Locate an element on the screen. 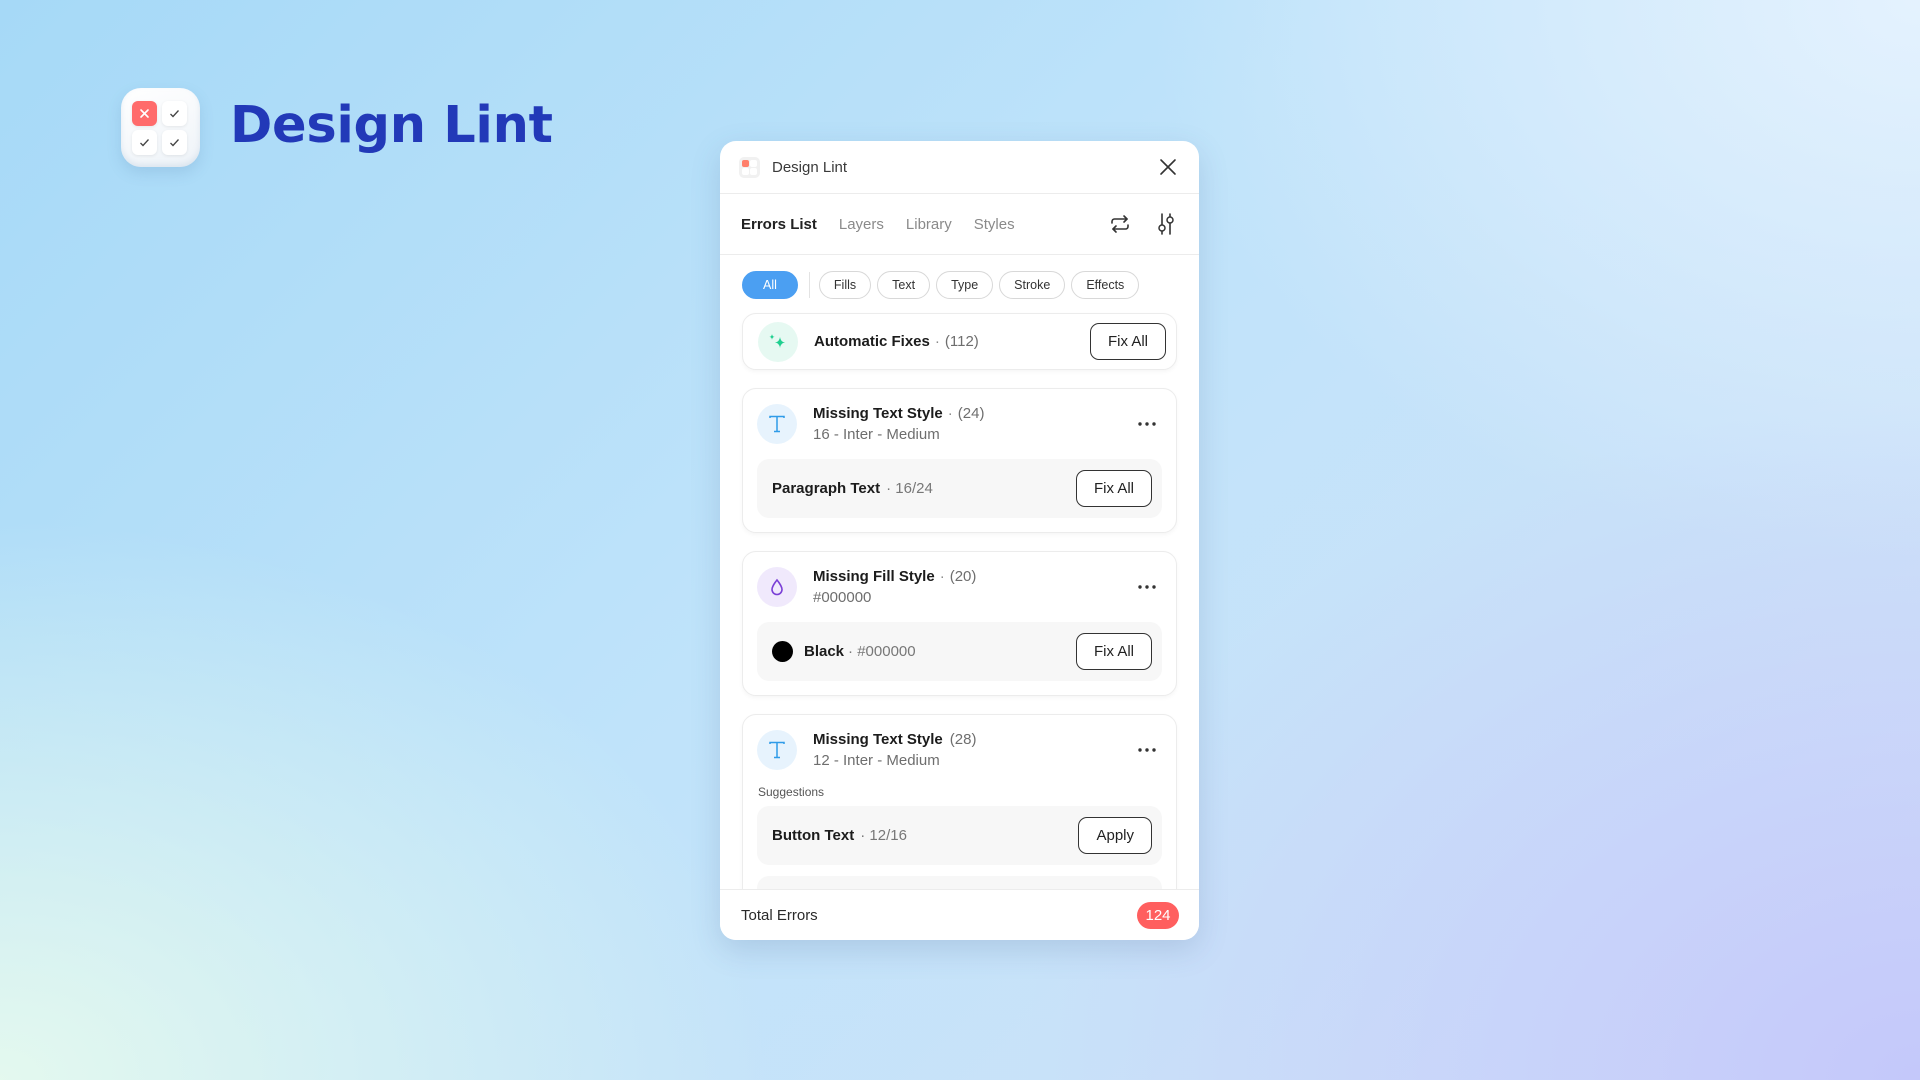 The image size is (1920, 1080). tab-styles: Styles is located at coordinates (994, 224).